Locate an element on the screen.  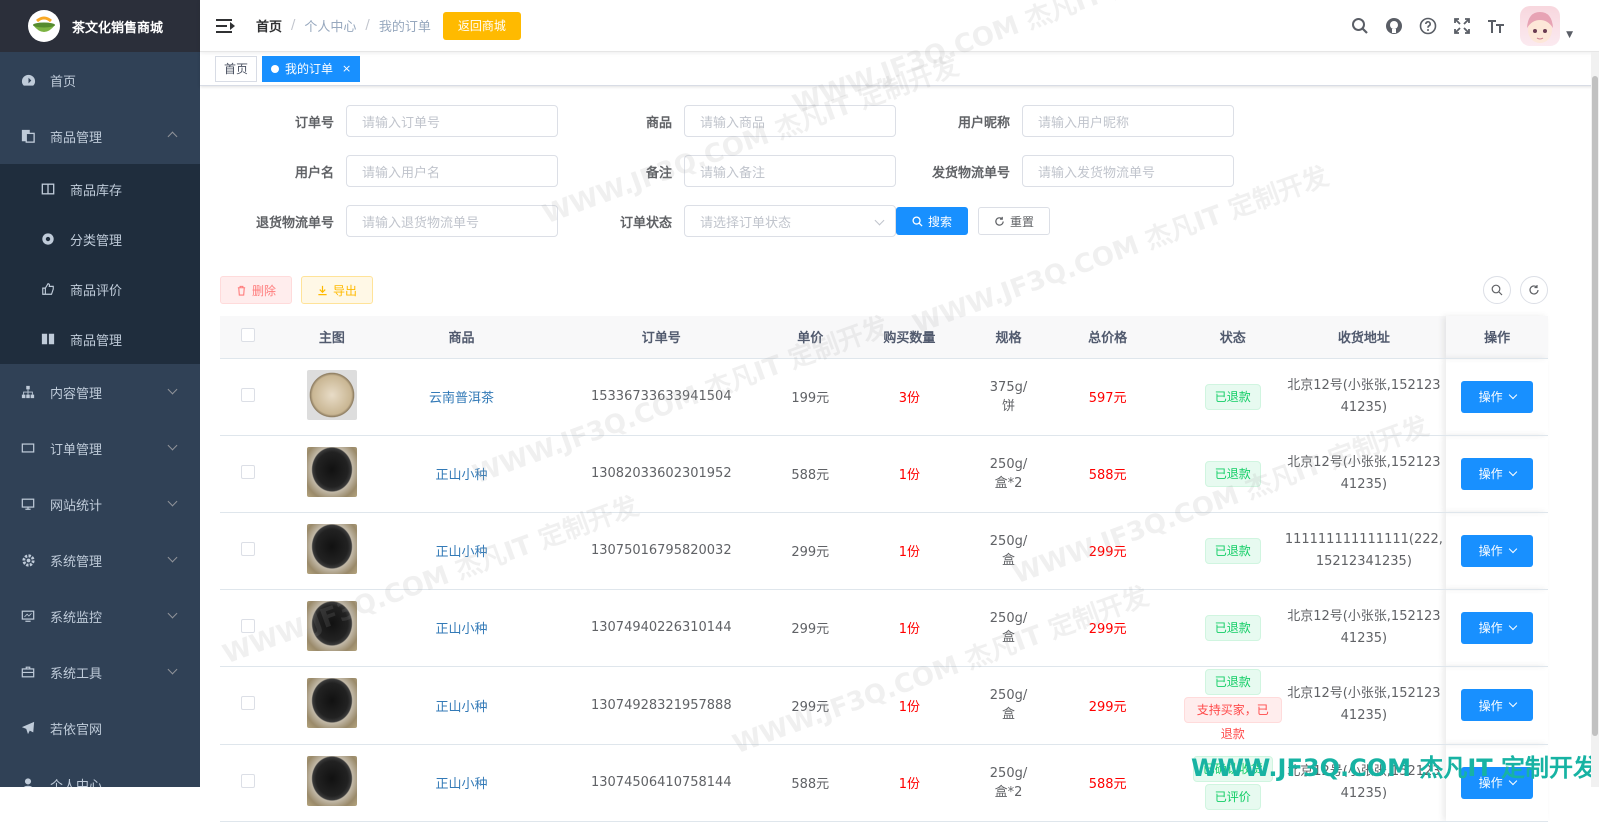
breadcrumb-profile: 个人中心 is located at coordinates (330, 25).